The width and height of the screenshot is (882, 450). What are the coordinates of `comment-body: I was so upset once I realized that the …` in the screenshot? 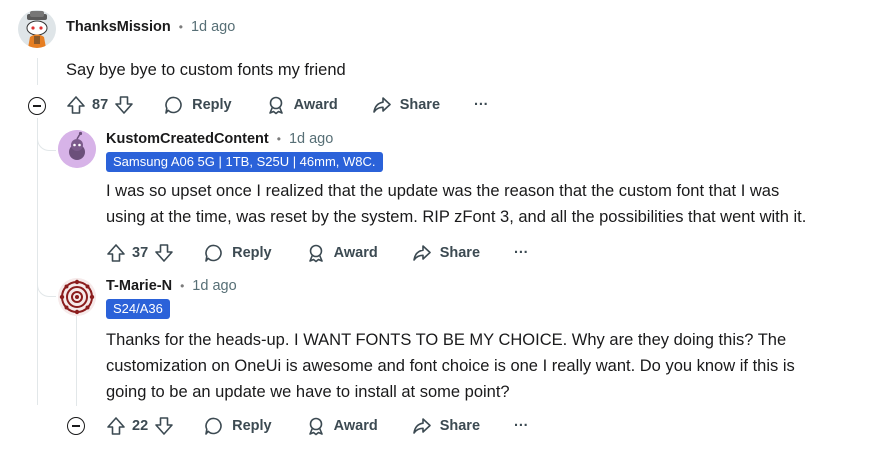 It's located at (456, 204).